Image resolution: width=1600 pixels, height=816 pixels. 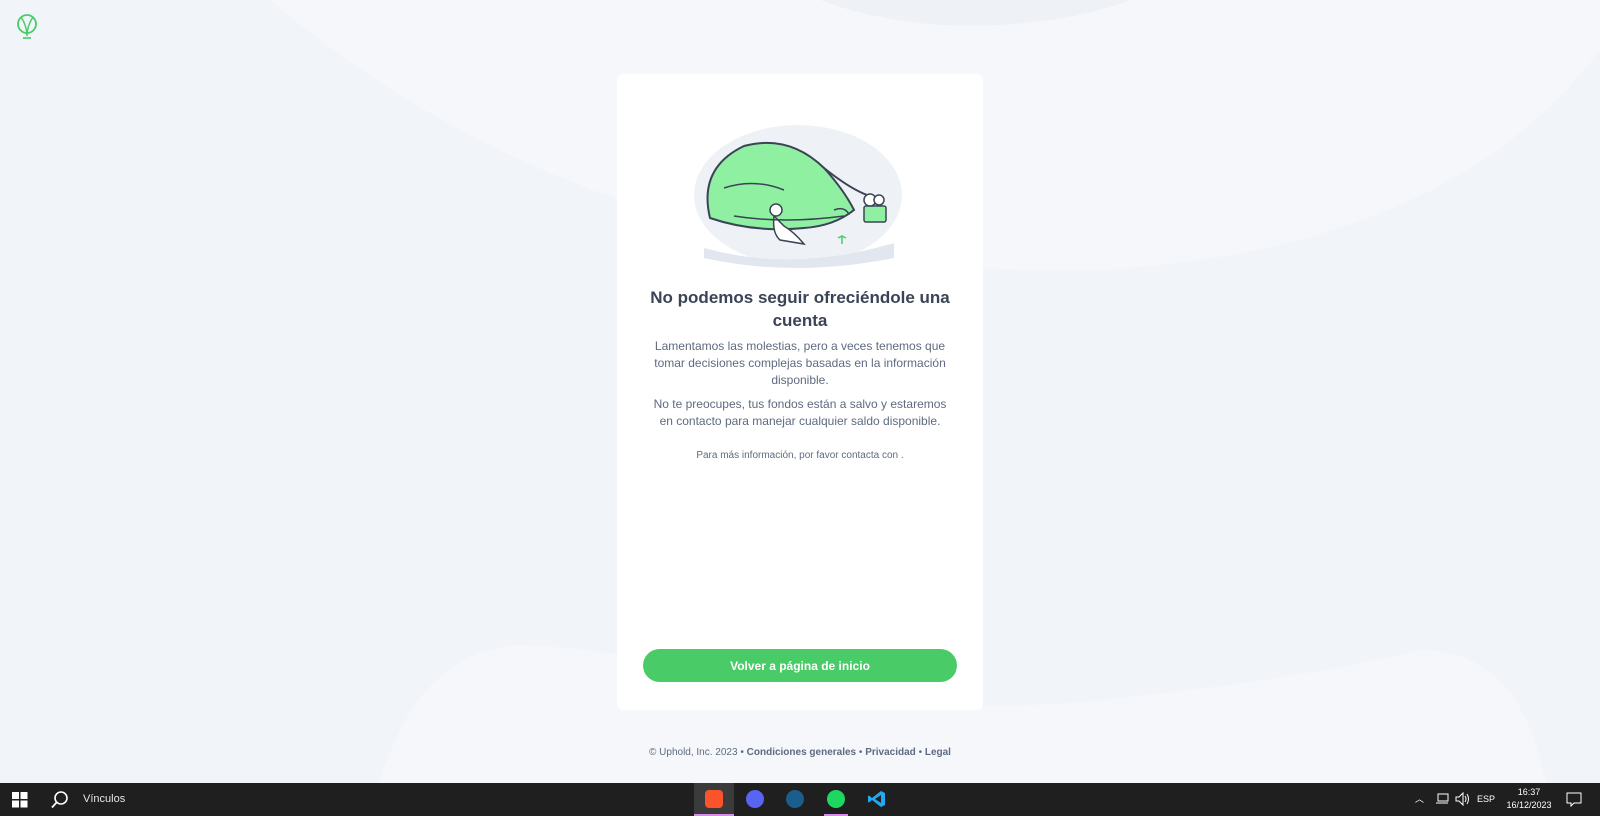 I want to click on clock-time: 16:37, so click(x=1529, y=792).